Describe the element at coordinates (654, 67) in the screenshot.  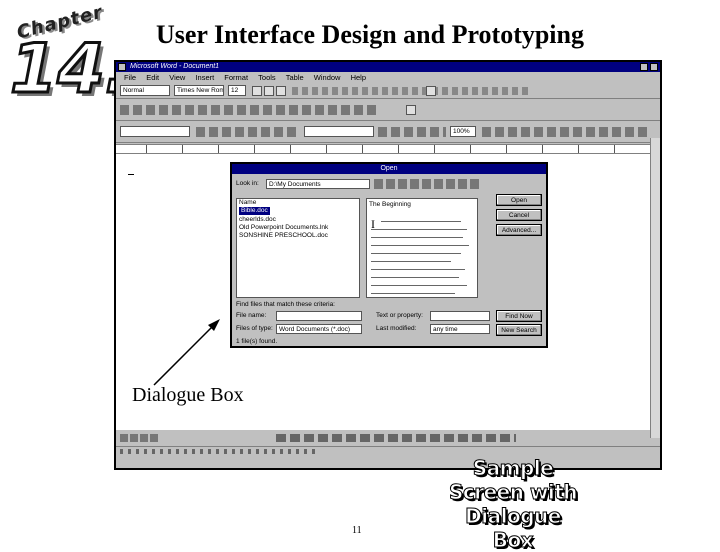
I see `maximize-button` at that location.